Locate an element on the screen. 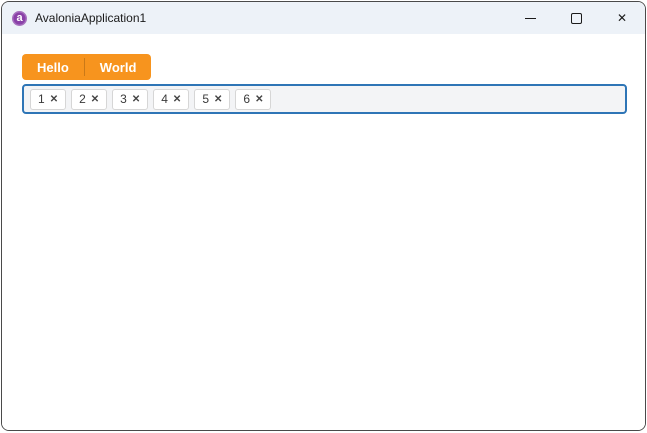 This screenshot has height=433, width=647. tab-world-label: World is located at coordinates (118, 67).